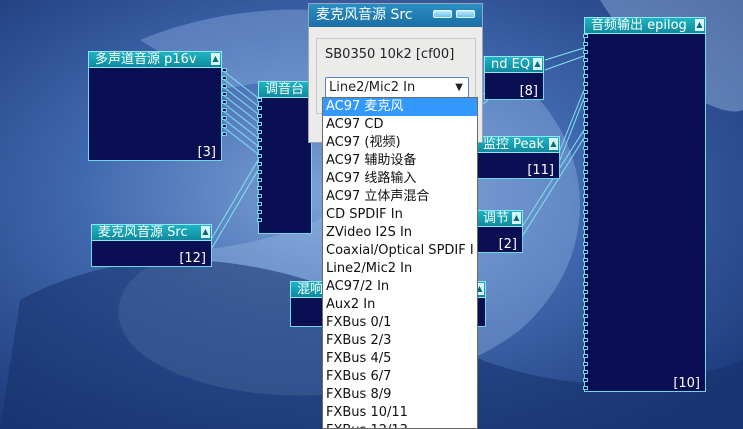 This screenshot has width=743, height=429. I want to click on dropdown-option: Aux2 In, so click(400, 305).